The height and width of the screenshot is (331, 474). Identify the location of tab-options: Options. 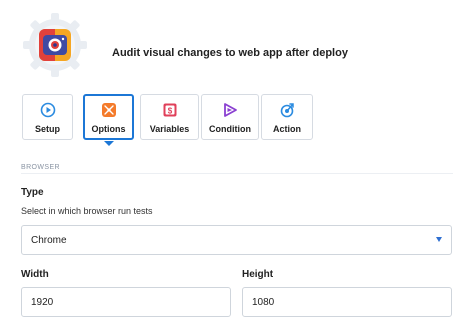
(108, 117).